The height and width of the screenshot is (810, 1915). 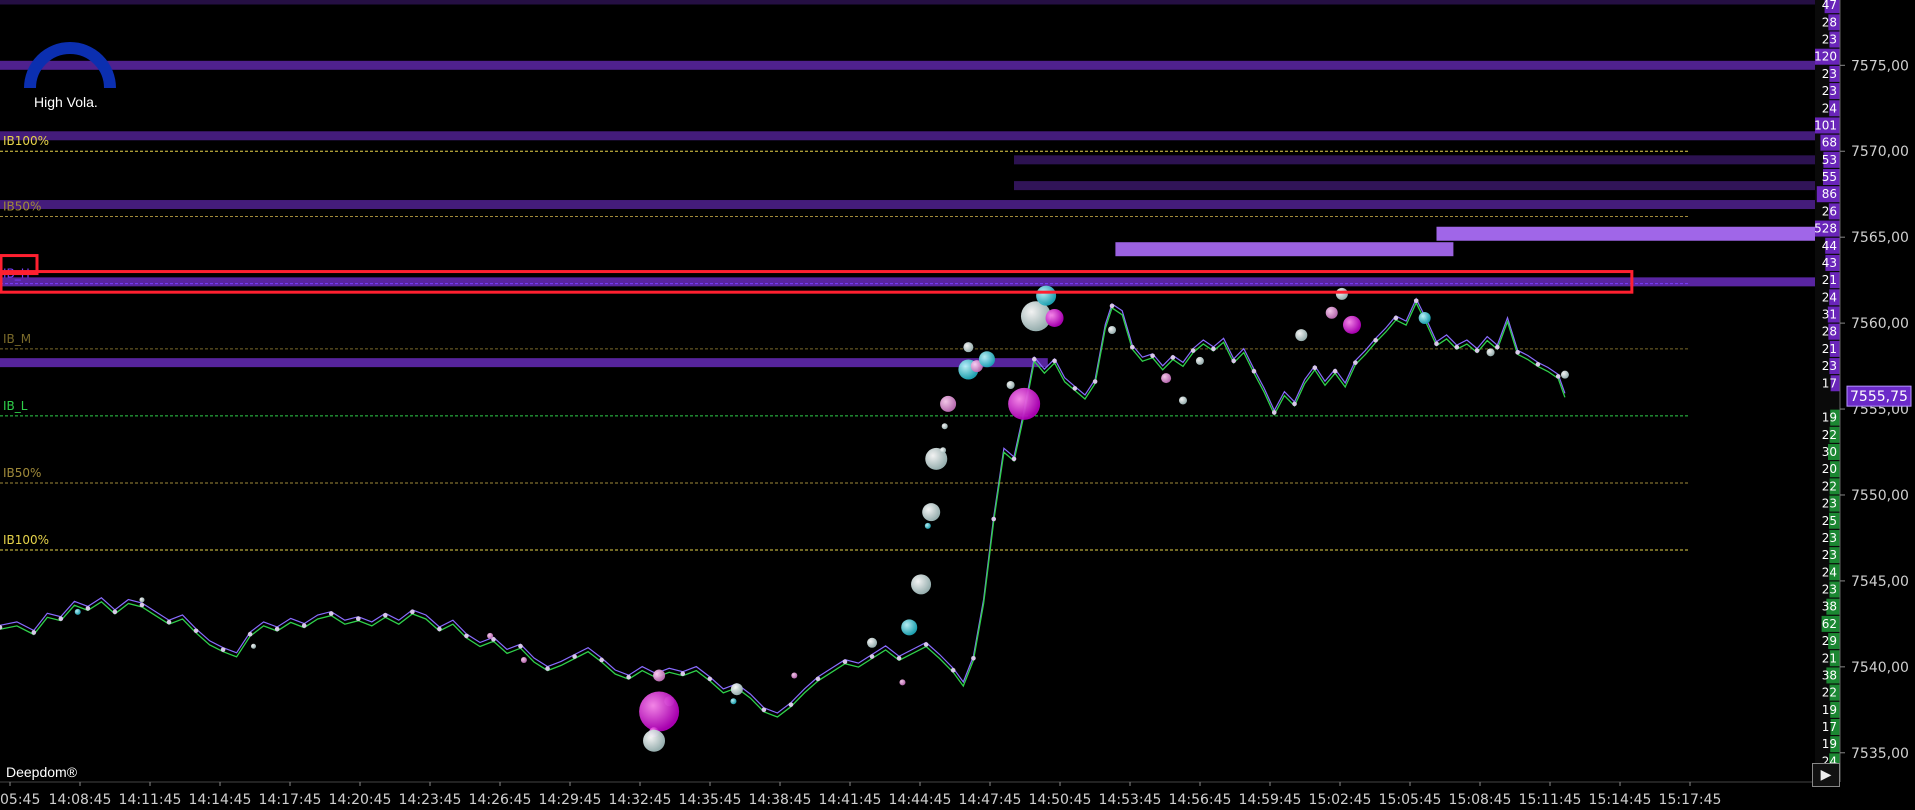 I want to click on time-axis-label: 15:17:45, so click(x=1690, y=800).